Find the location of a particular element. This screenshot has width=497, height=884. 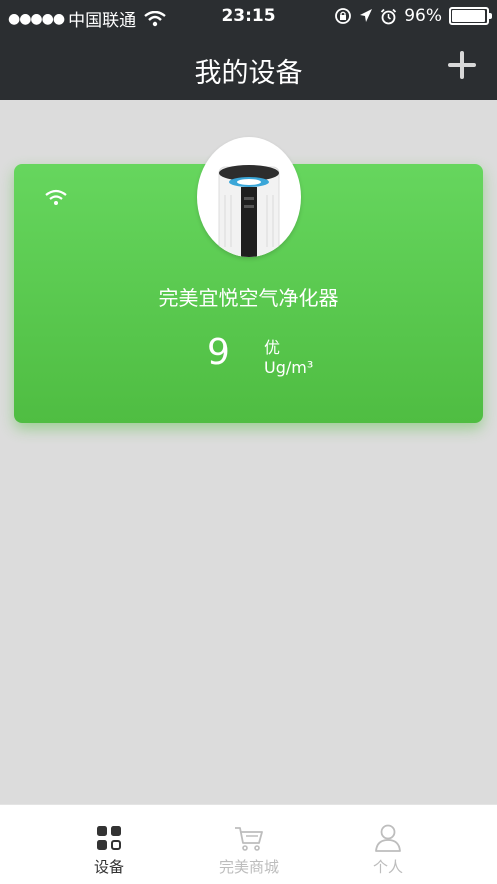

rotation-lock-icon is located at coordinates (343, 16).